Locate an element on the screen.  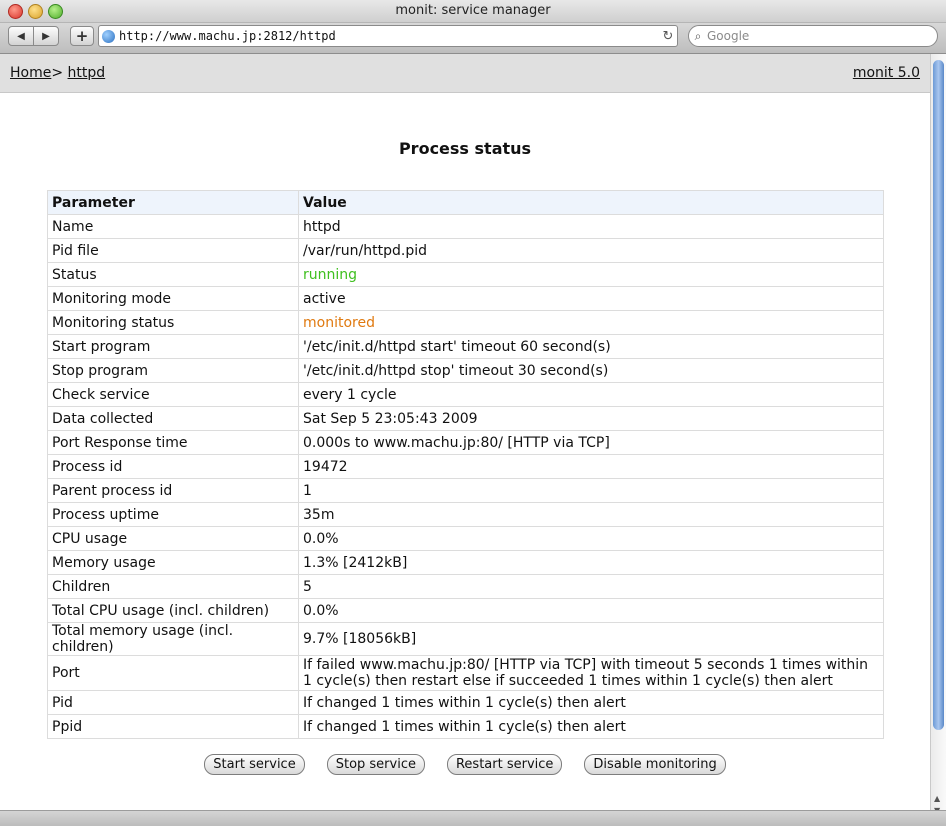
column-header-value: Value is located at coordinates (591, 202).